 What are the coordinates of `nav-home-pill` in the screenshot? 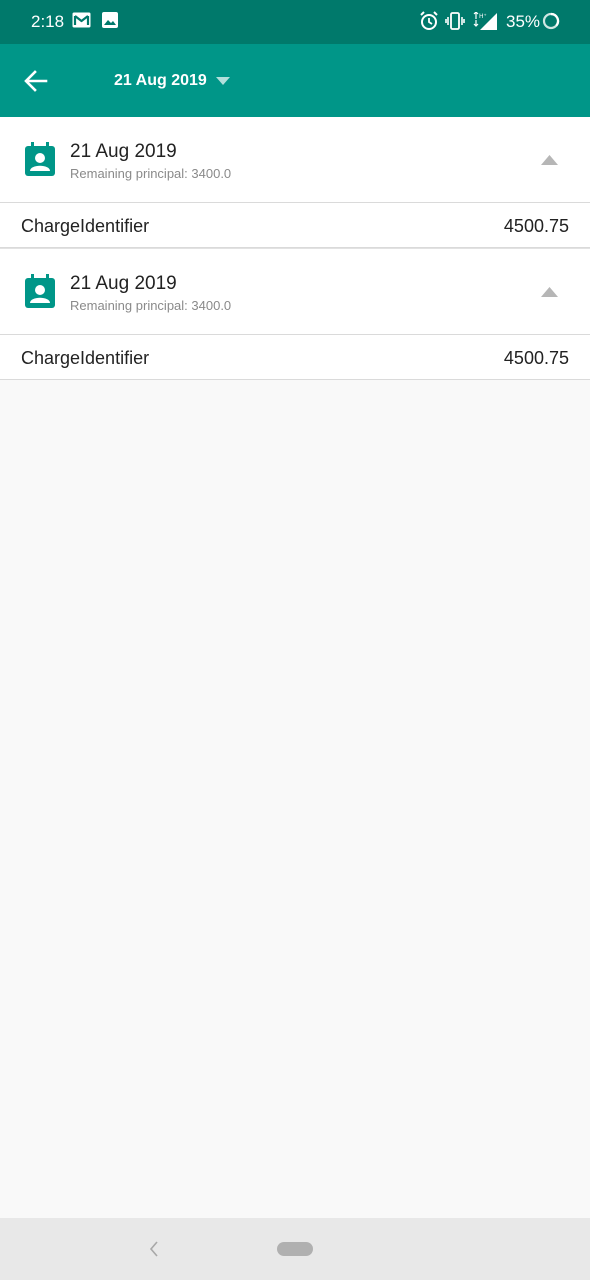 It's located at (295, 1249).